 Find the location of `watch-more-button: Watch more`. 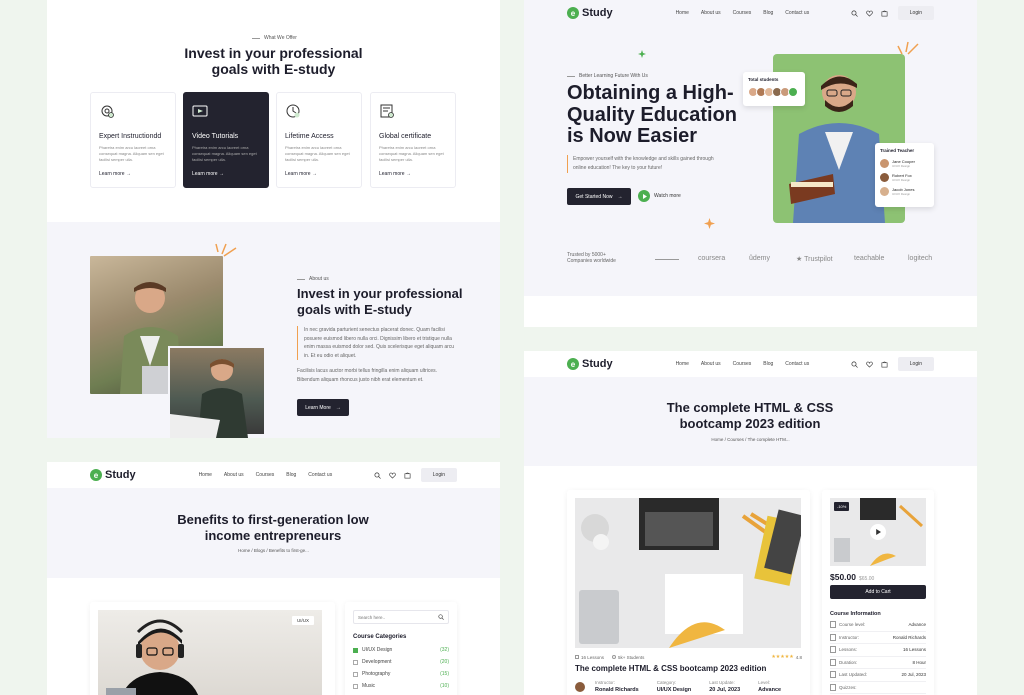

watch-more-button: Watch more is located at coordinates (659, 196).